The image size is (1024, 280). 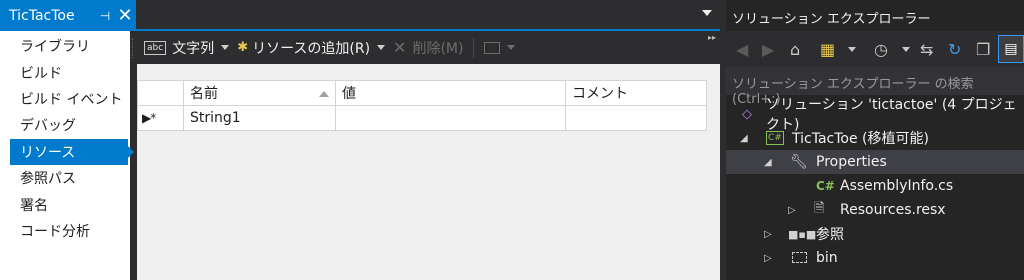 I want to click on forward-icon: ▶, so click(x=768, y=49).